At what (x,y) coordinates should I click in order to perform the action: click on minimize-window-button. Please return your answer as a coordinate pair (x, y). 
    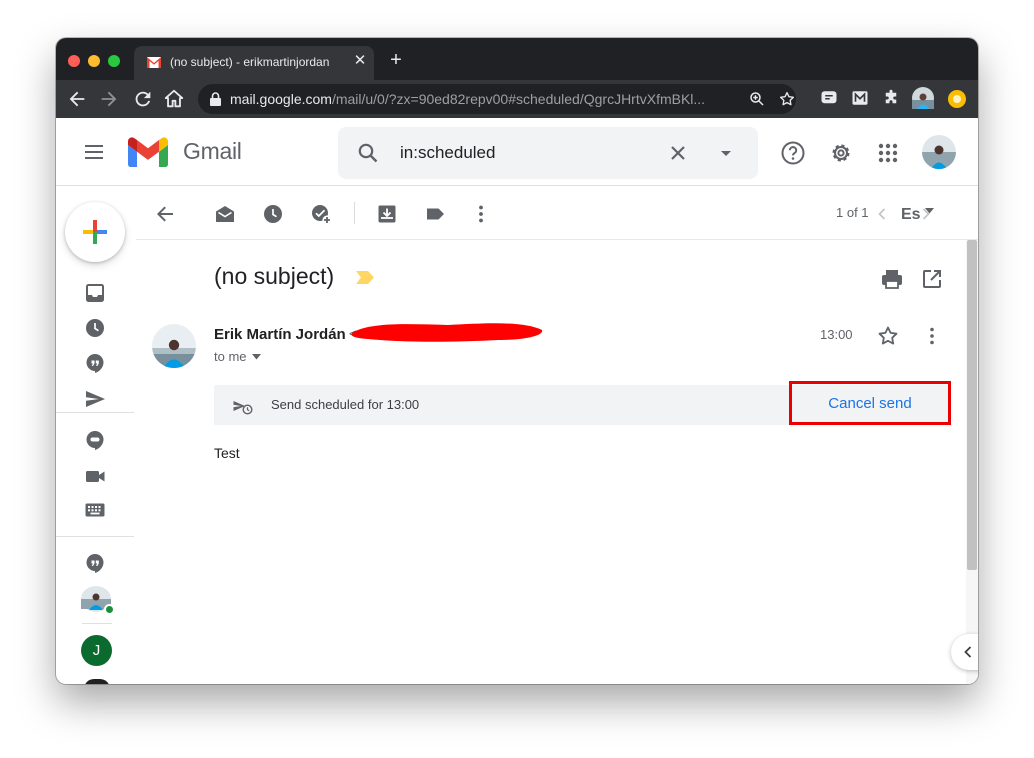
    Looking at the image, I should click on (94, 61).